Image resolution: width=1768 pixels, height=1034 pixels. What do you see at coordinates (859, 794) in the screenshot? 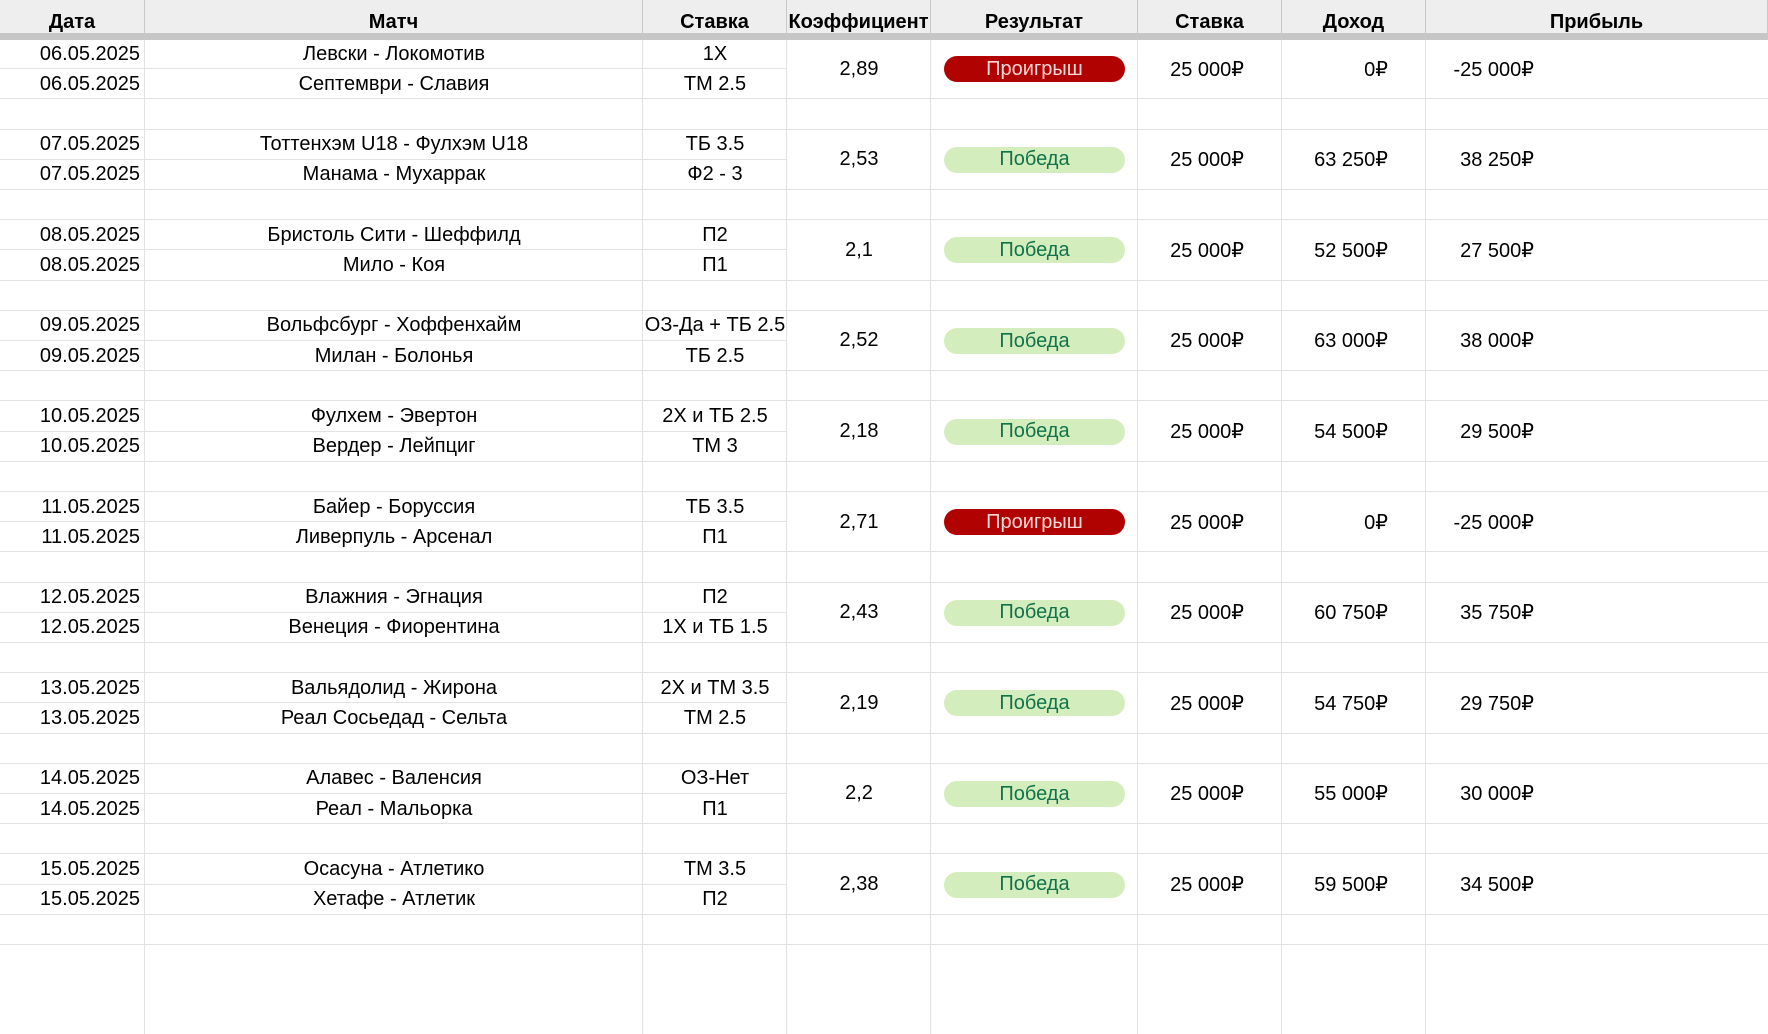
I see `coef-cell: 2,2` at bounding box center [859, 794].